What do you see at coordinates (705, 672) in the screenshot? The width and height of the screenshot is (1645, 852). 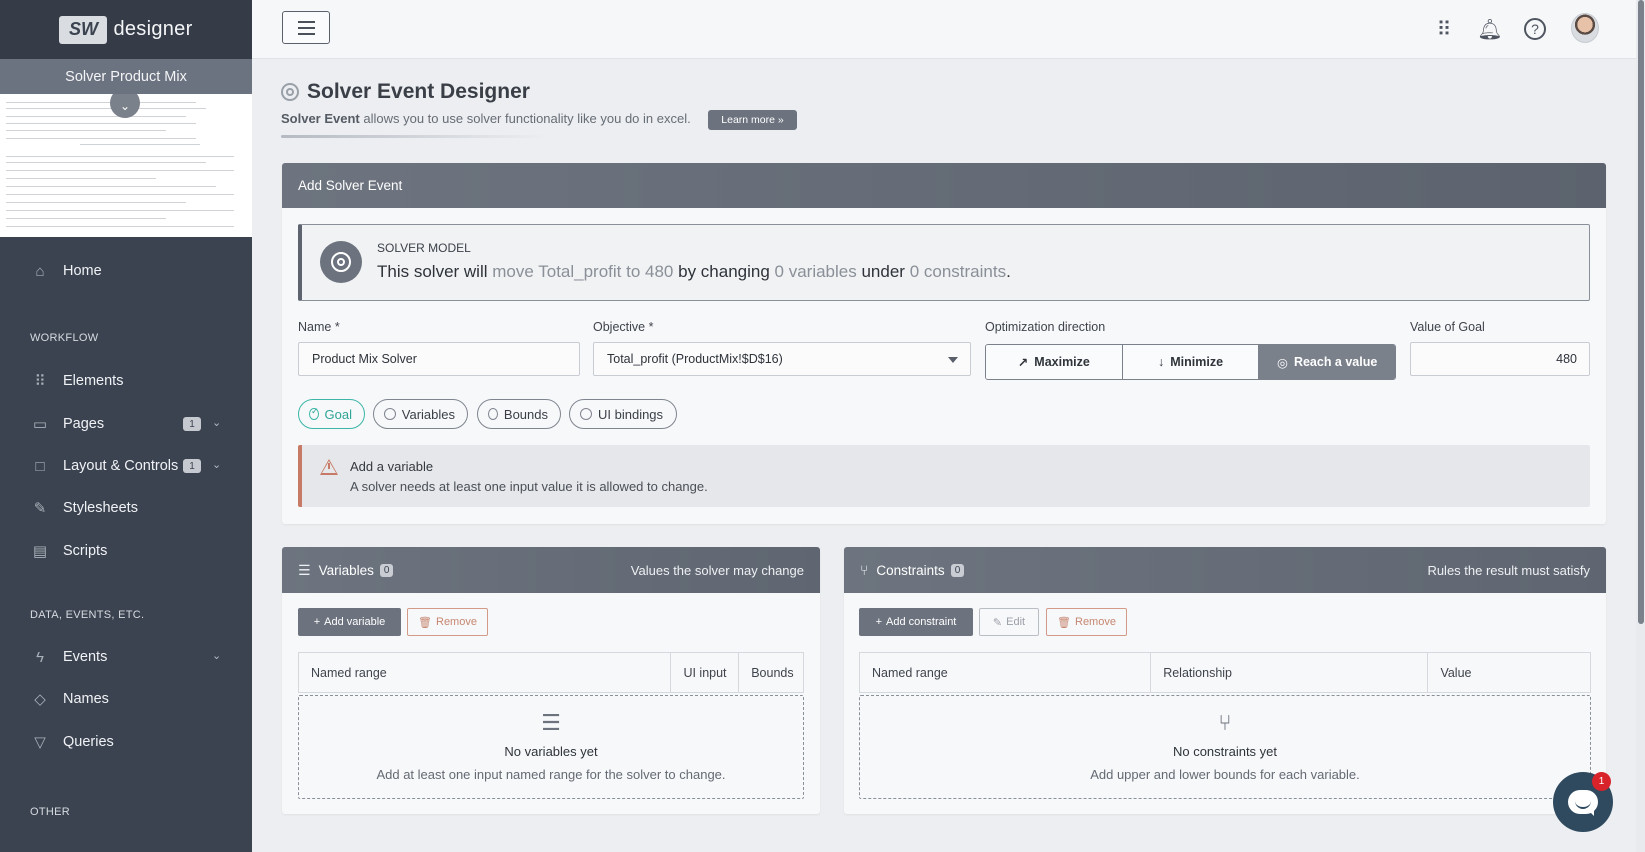 I see `column-header: UI input` at bounding box center [705, 672].